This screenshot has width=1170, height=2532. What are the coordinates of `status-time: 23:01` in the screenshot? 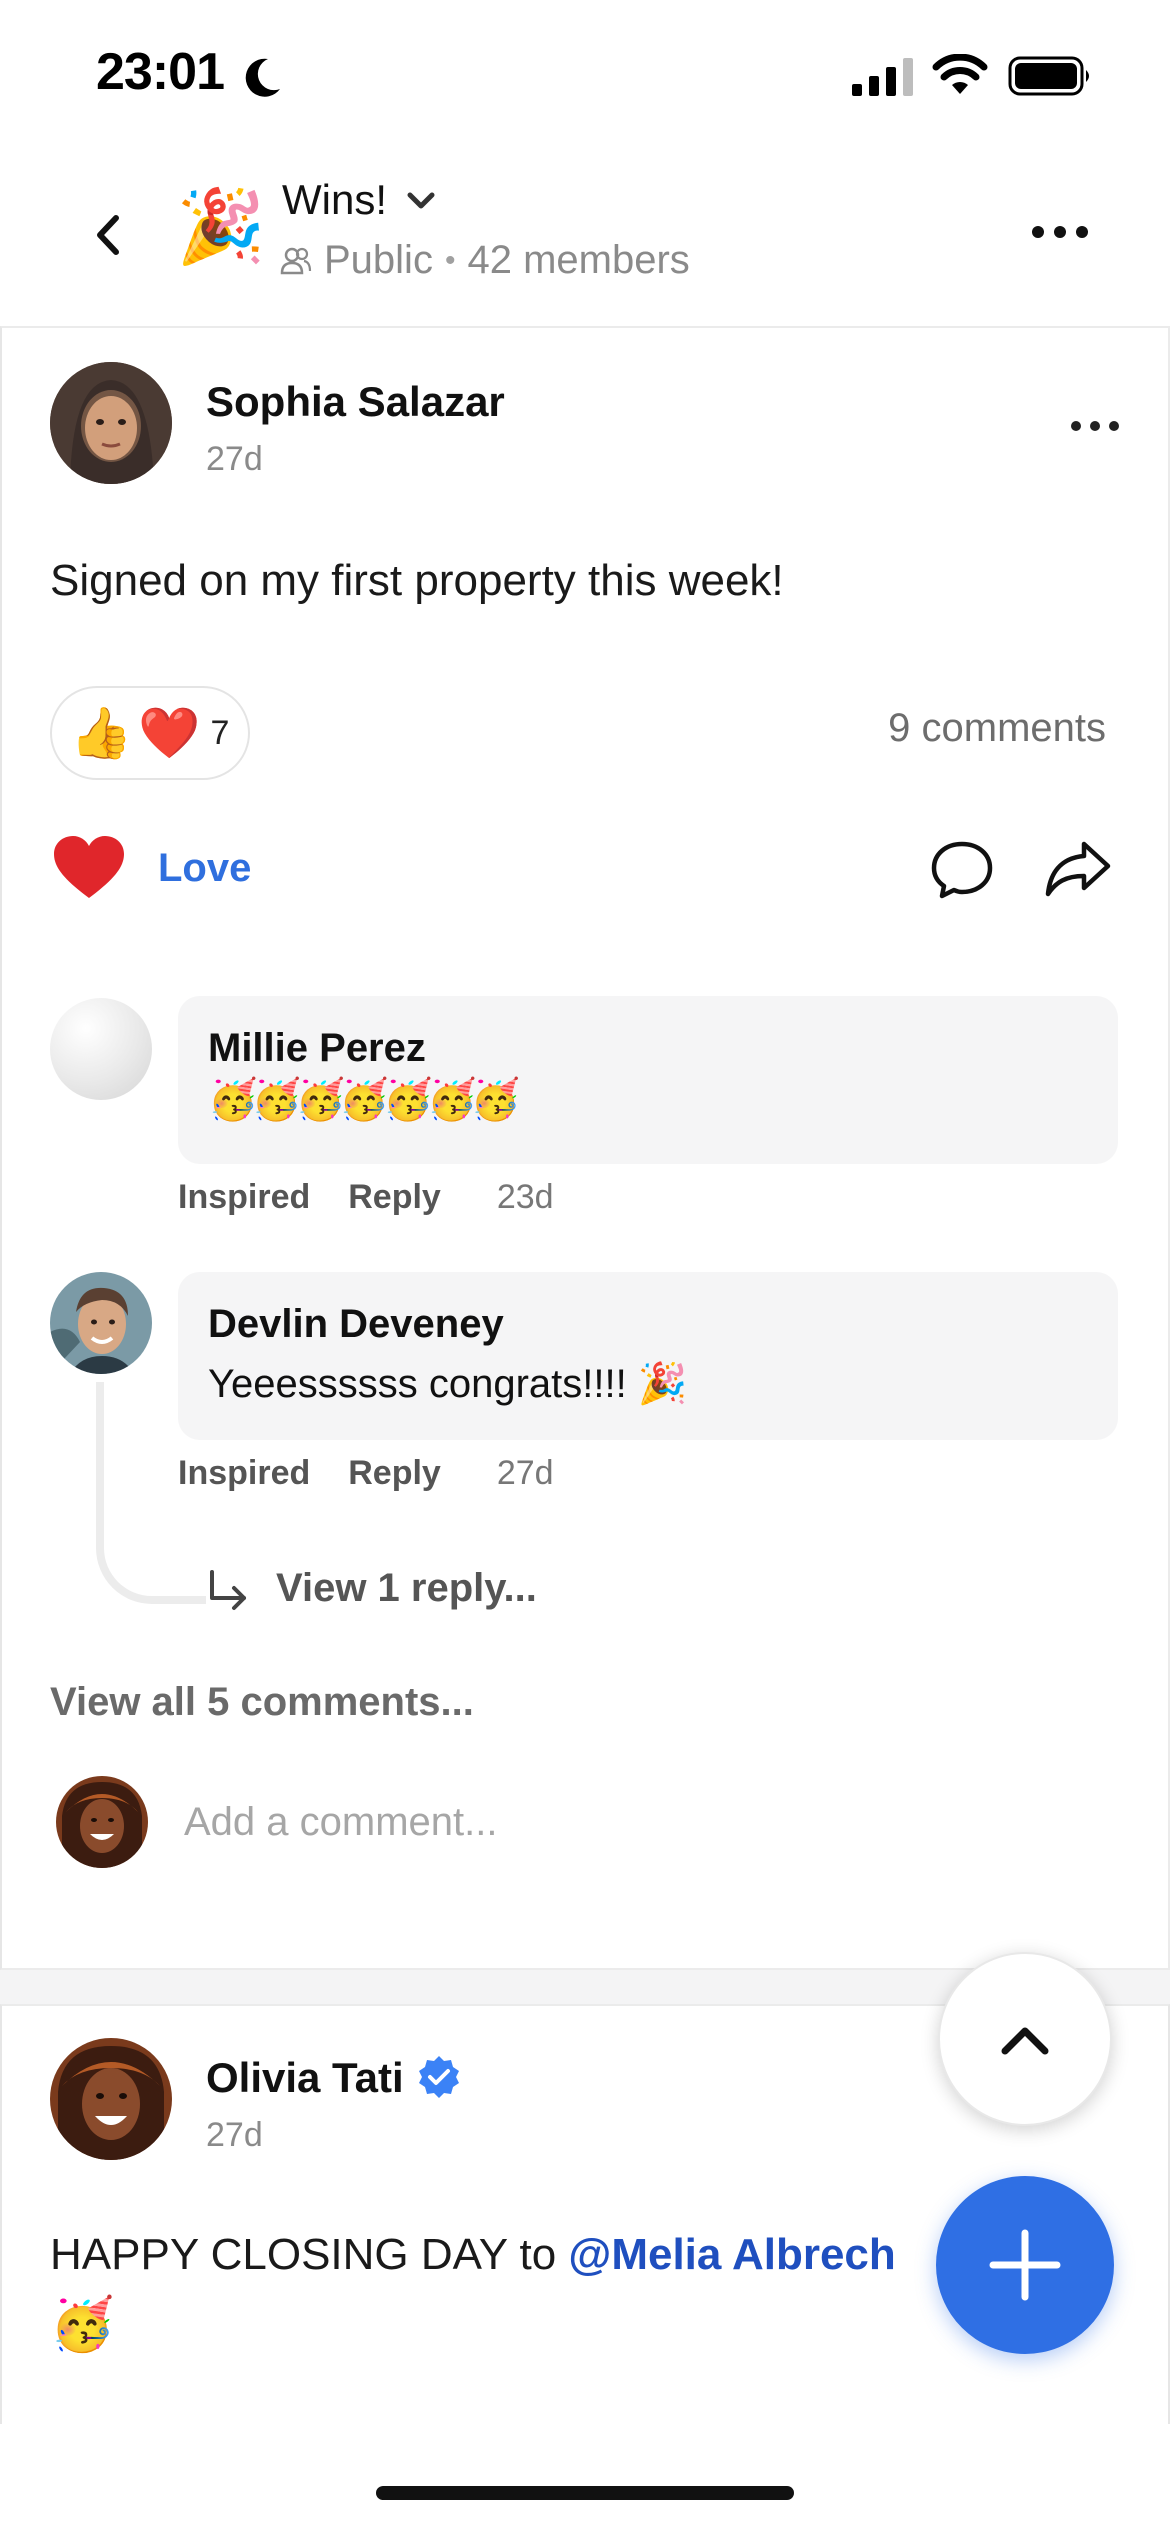 It's located at (160, 72).